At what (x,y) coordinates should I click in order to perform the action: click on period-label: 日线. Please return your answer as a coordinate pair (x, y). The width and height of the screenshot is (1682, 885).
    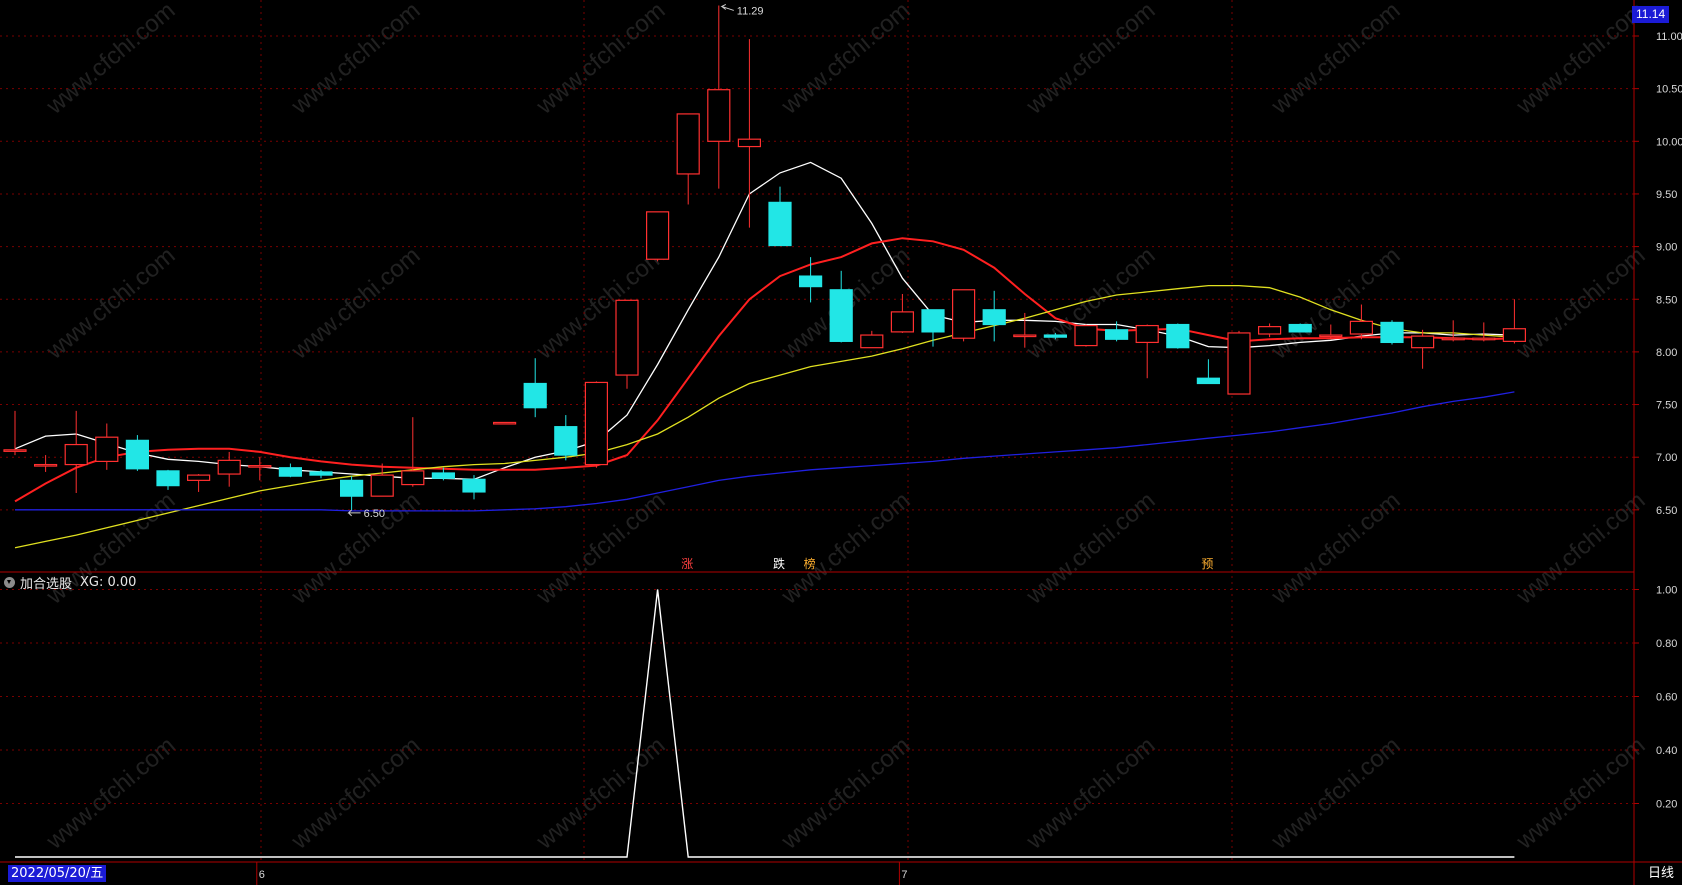
    Looking at the image, I should click on (1661, 873).